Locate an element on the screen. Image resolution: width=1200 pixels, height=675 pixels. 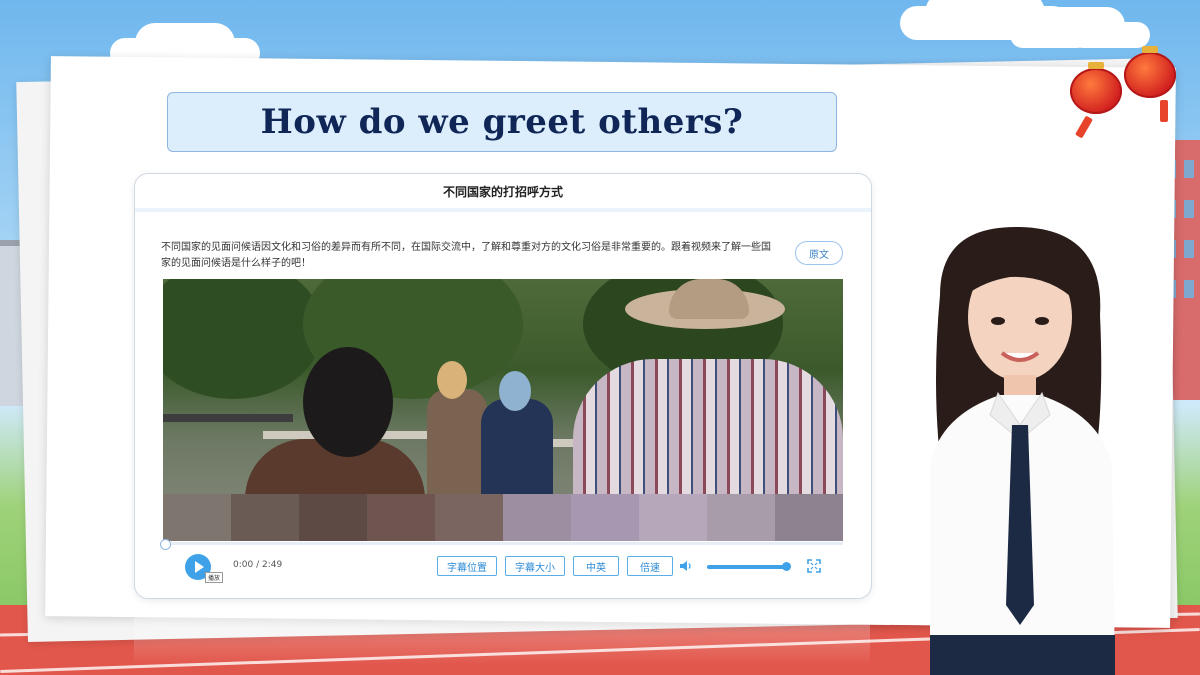
slide-title-box: How do we greet others? is located at coordinates (502, 122).